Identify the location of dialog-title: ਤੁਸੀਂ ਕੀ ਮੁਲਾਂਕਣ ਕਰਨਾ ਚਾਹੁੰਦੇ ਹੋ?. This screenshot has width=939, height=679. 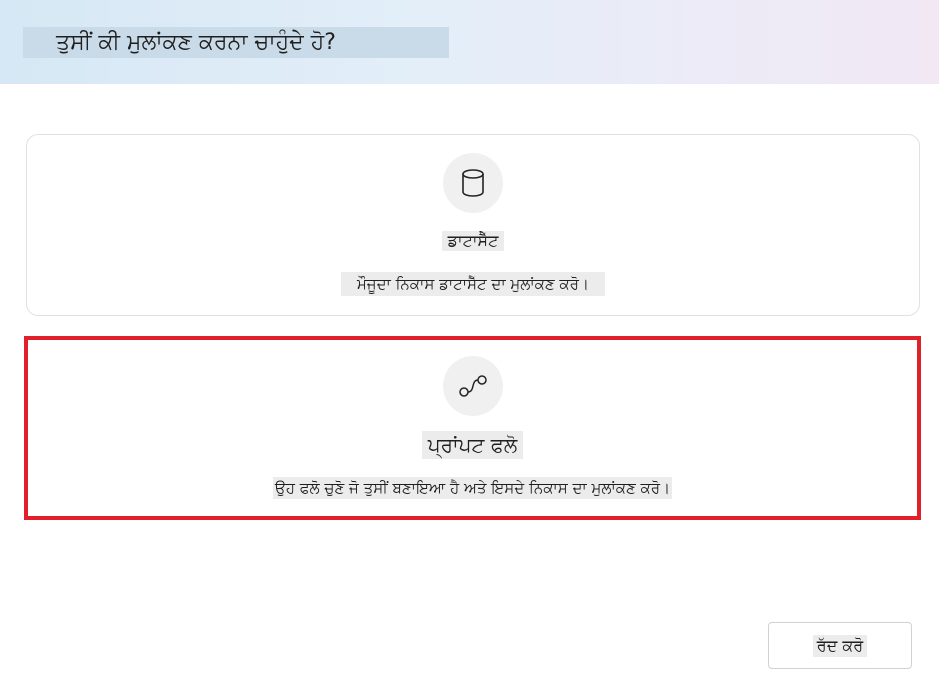
(236, 42).